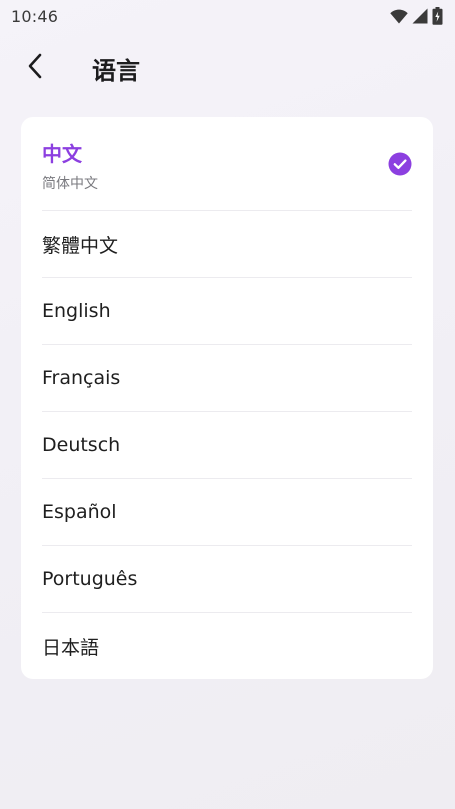  What do you see at coordinates (400, 164) in the screenshot?
I see `check-circle-icon` at bounding box center [400, 164].